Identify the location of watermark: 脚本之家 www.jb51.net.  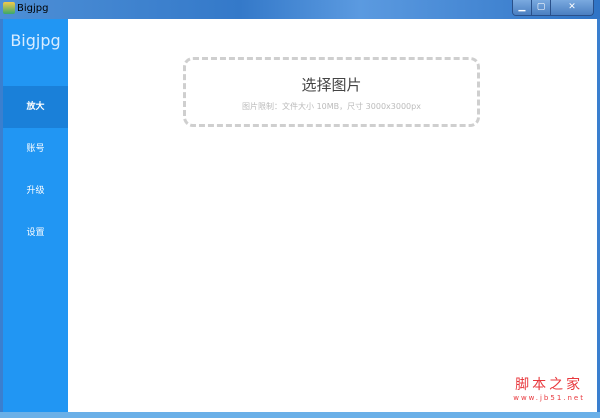
(549, 388).